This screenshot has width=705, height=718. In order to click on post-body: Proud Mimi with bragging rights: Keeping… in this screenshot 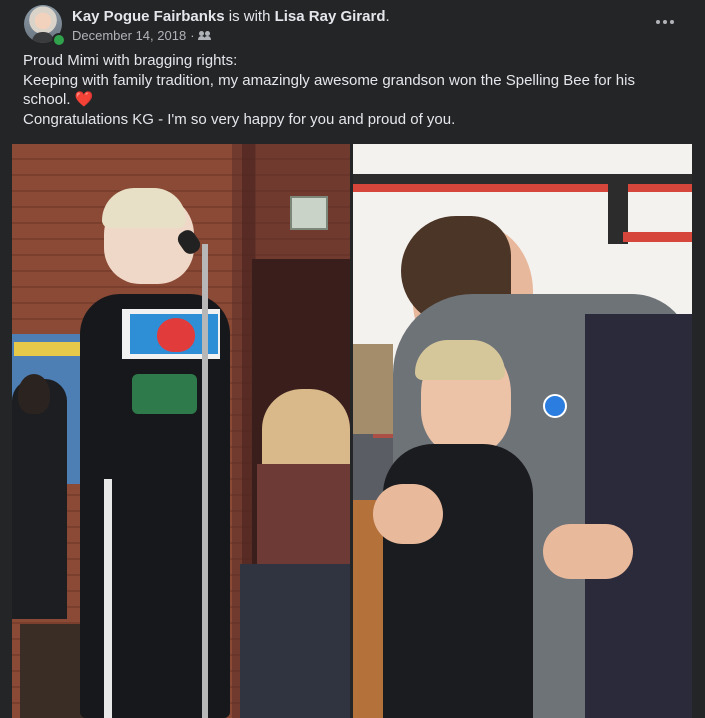, I will do `click(354, 90)`.